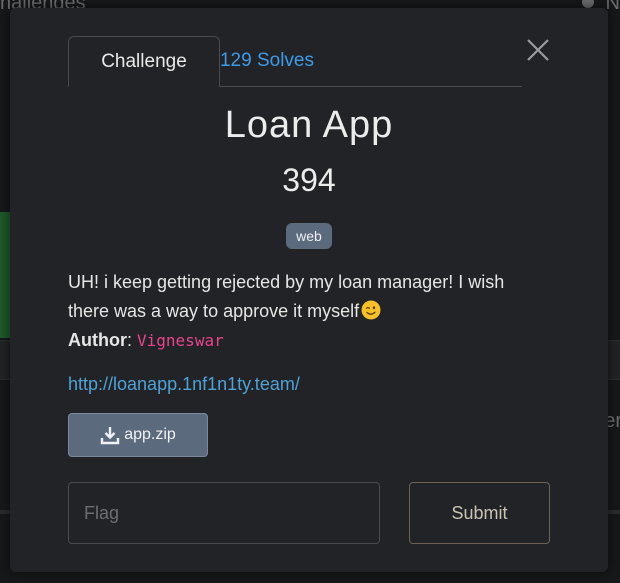 This screenshot has height=583, width=620. What do you see at coordinates (150, 434) in the screenshot?
I see `file-name: app.zip` at bounding box center [150, 434].